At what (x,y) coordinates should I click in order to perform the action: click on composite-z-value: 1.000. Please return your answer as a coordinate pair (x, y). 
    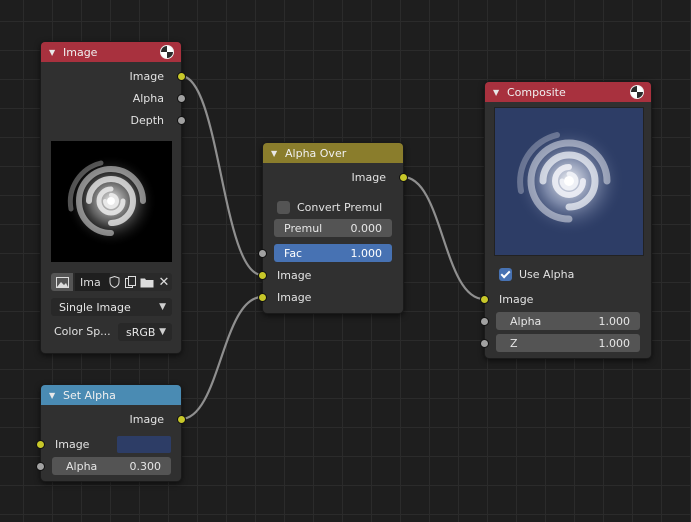
    Looking at the image, I should click on (614, 343).